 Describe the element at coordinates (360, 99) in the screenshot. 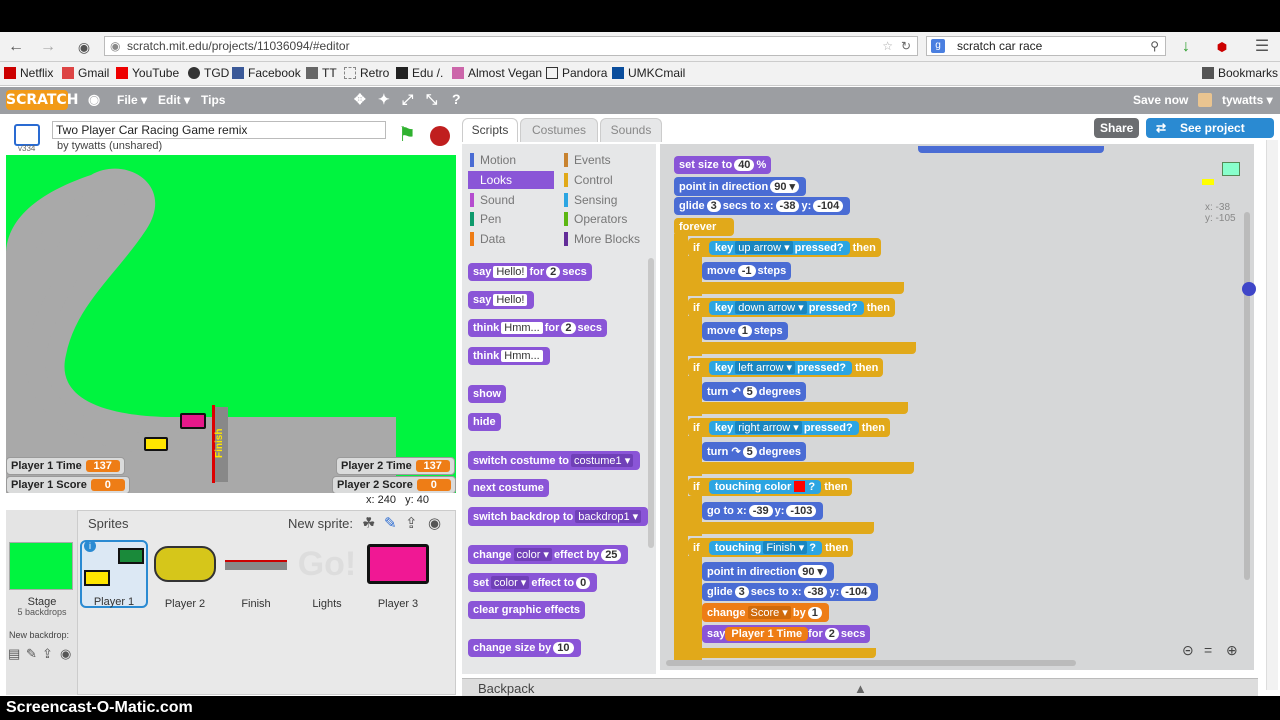

I see `duplicate-icon: ✥` at that location.